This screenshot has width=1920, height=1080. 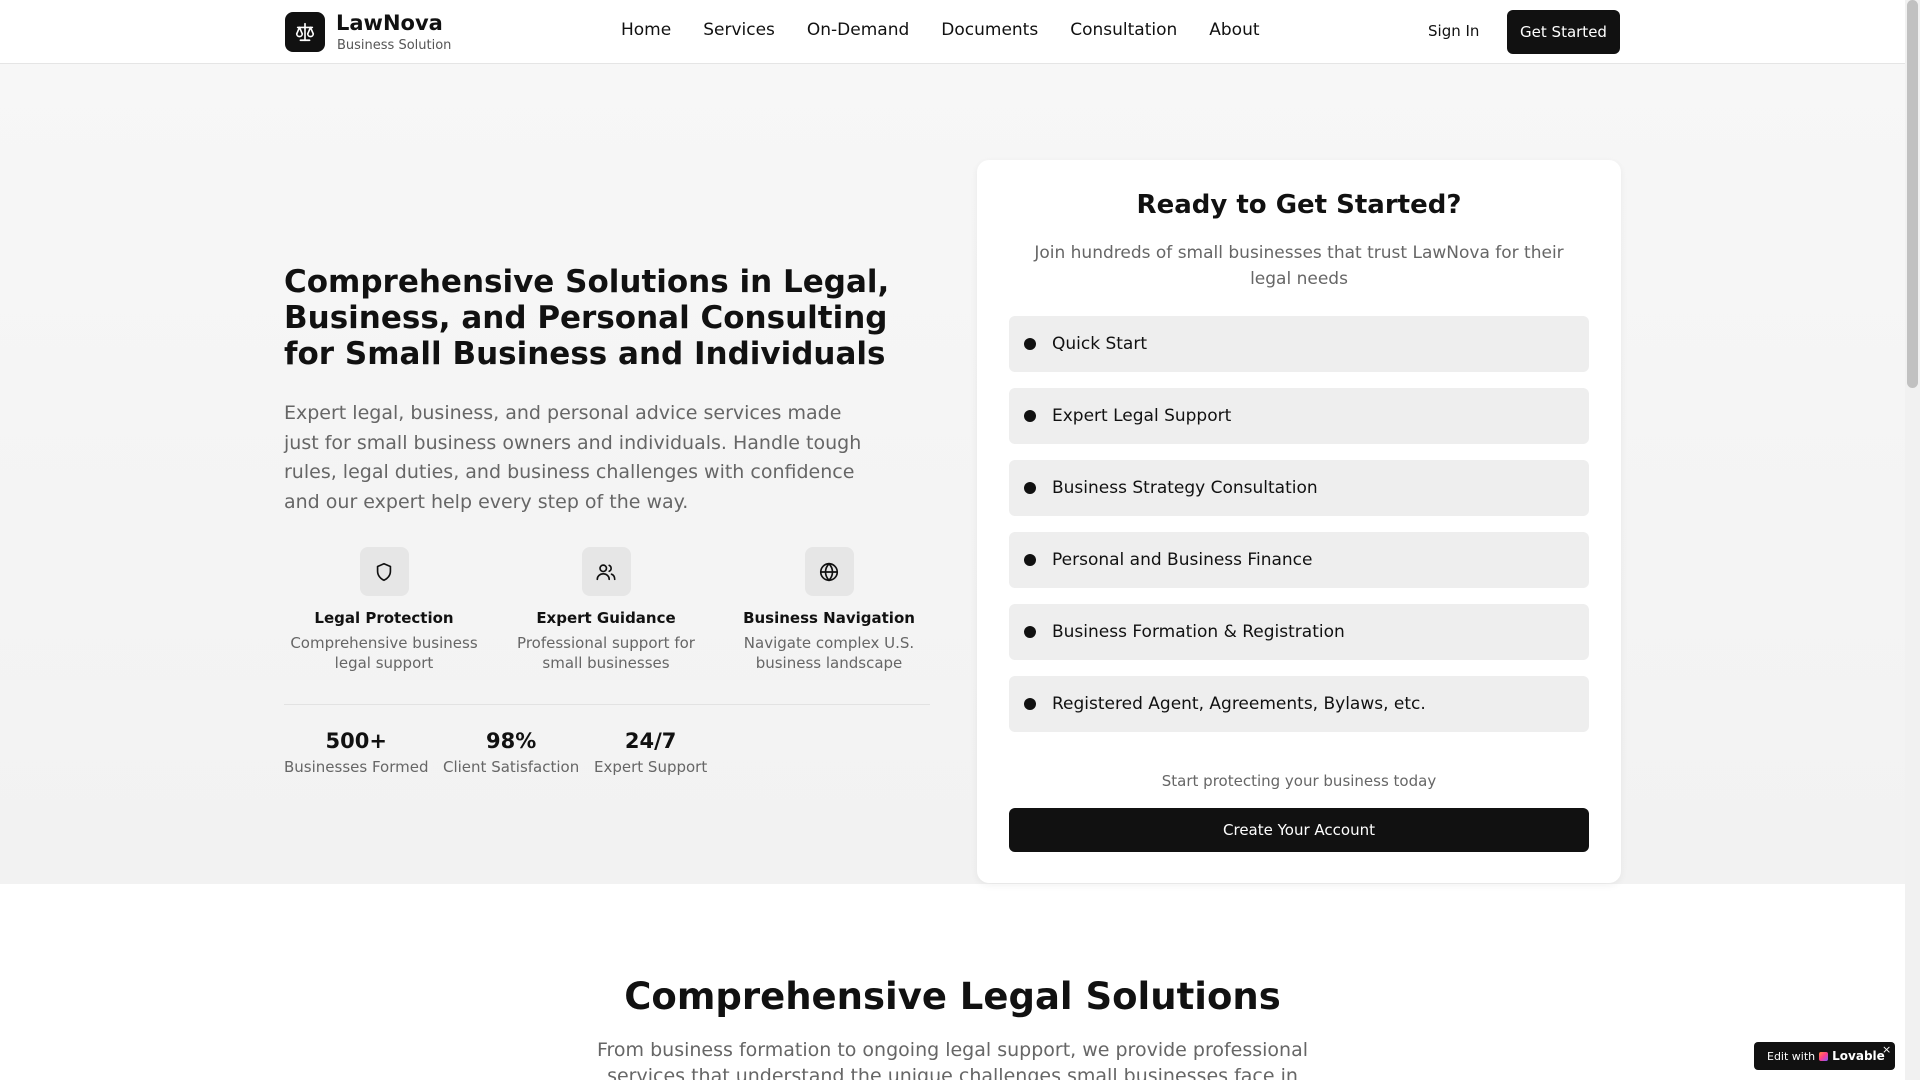 I want to click on stat-client-satisfaction: 98% Client Satisfaction, so click(x=511, y=752).